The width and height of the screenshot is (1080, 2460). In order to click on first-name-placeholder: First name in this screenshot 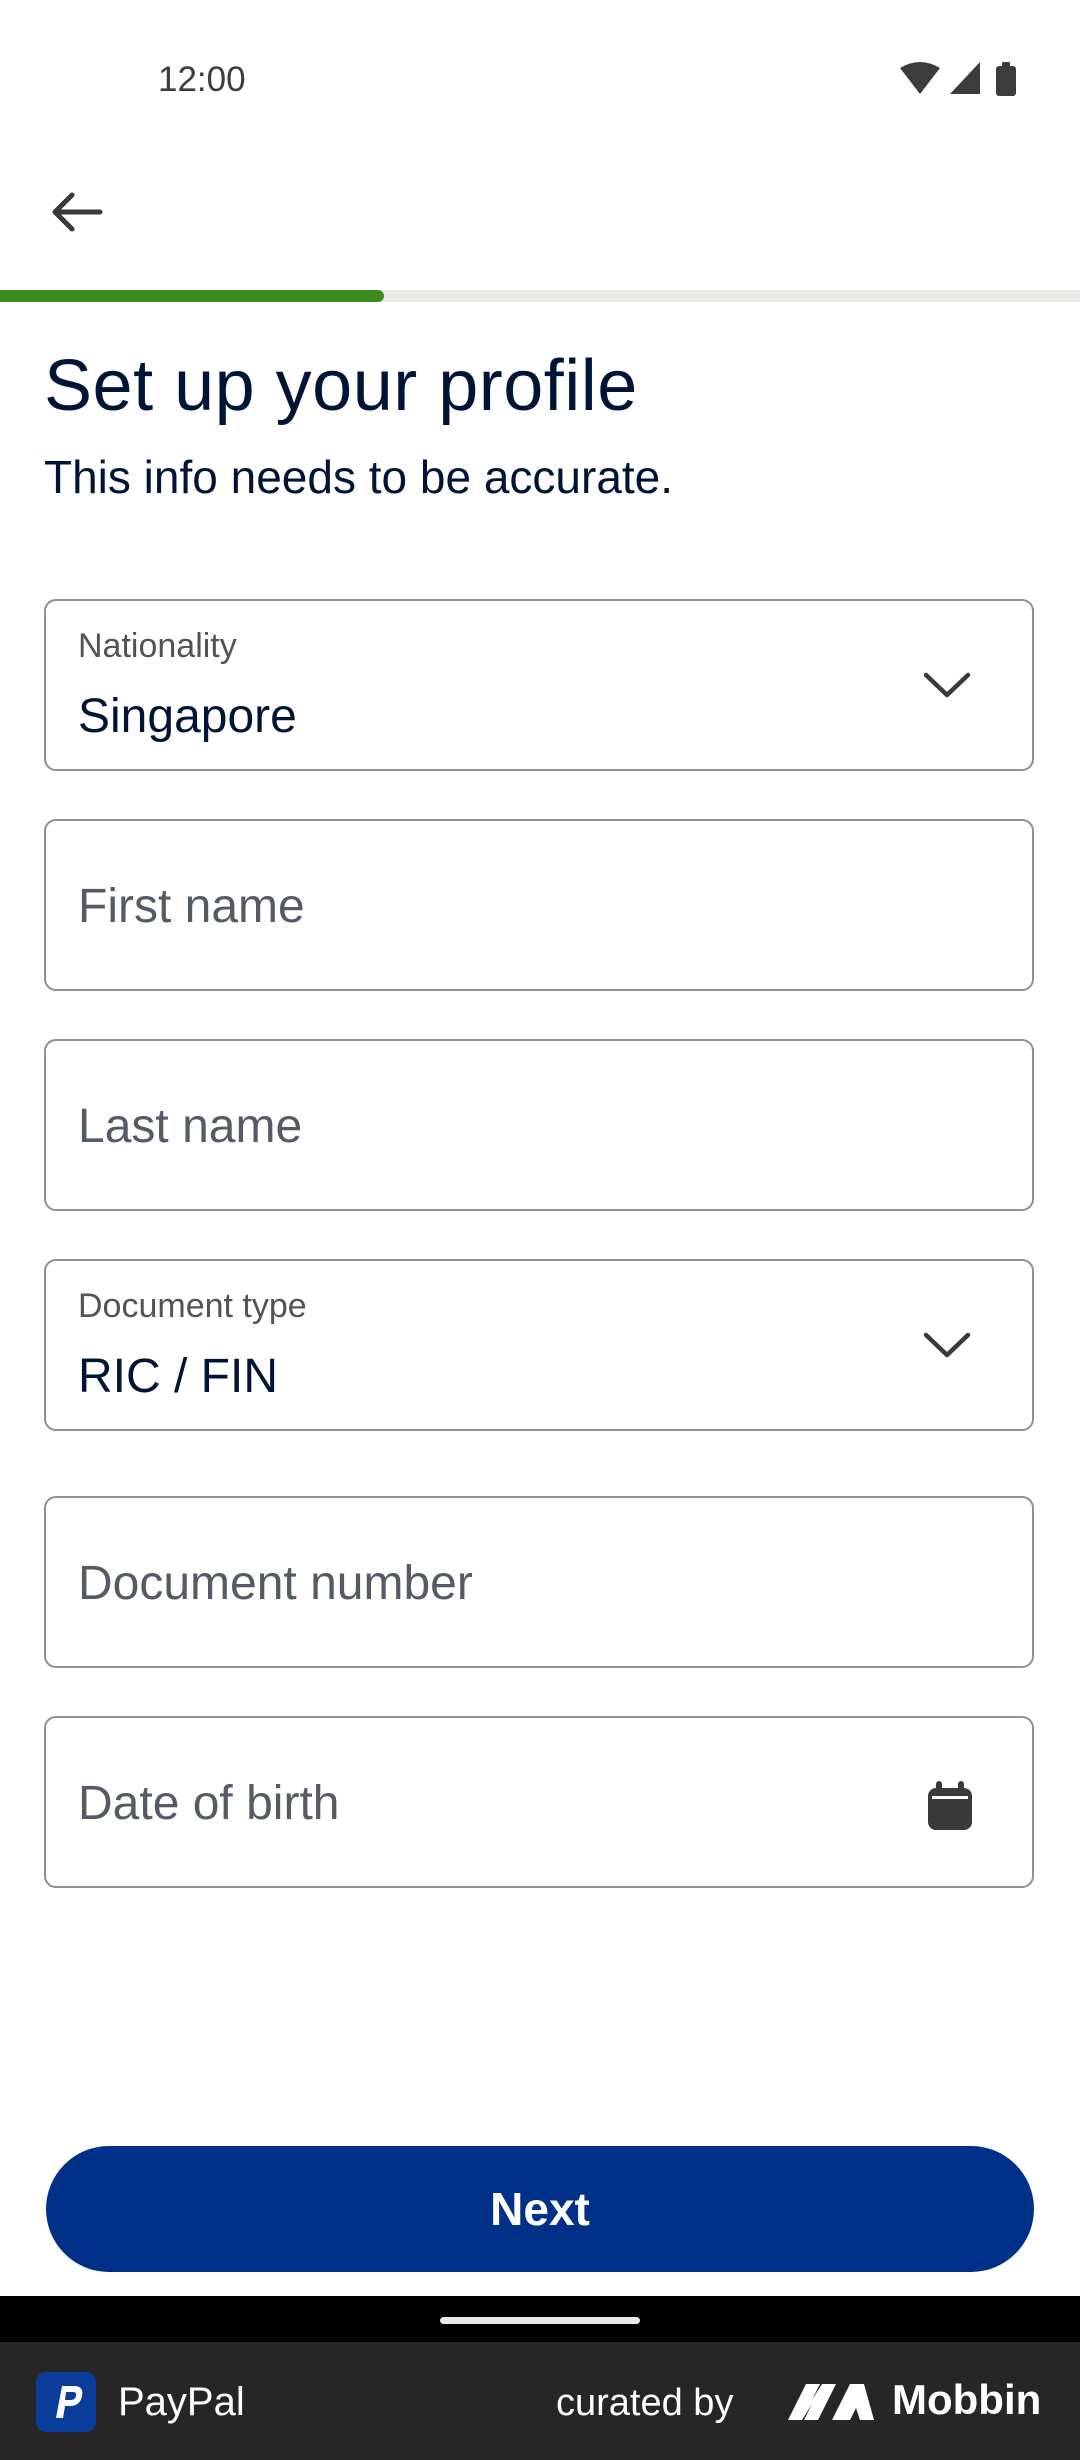, I will do `click(191, 906)`.